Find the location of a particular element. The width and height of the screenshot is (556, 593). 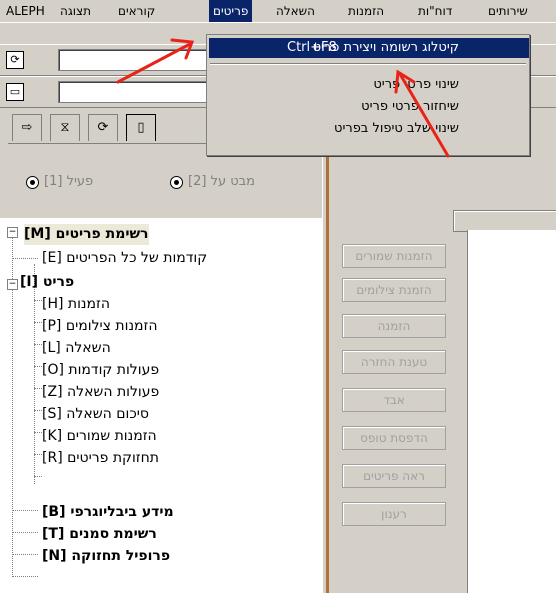

annotation-arrow-menu is located at coordinates (154, 63).